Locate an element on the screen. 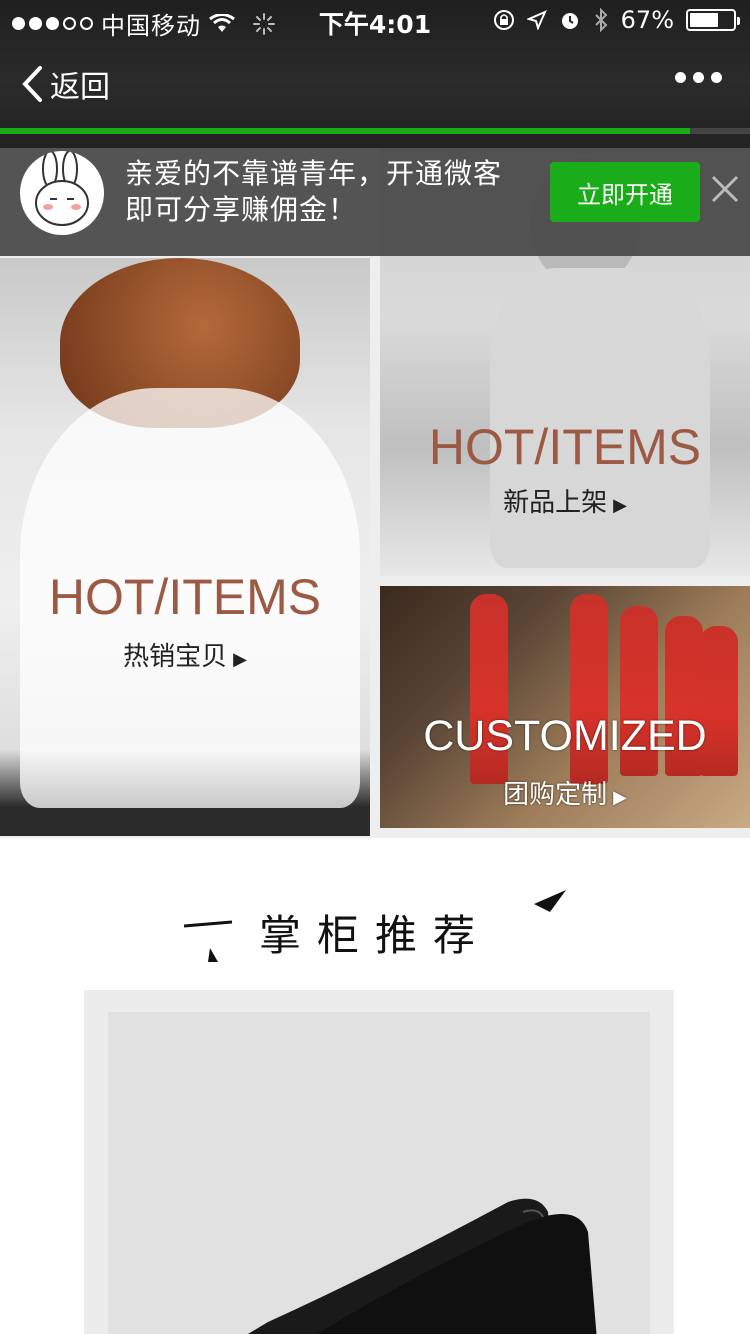 The image size is (750, 1334). tile-heading: CUSTOMIZED is located at coordinates (565, 736).